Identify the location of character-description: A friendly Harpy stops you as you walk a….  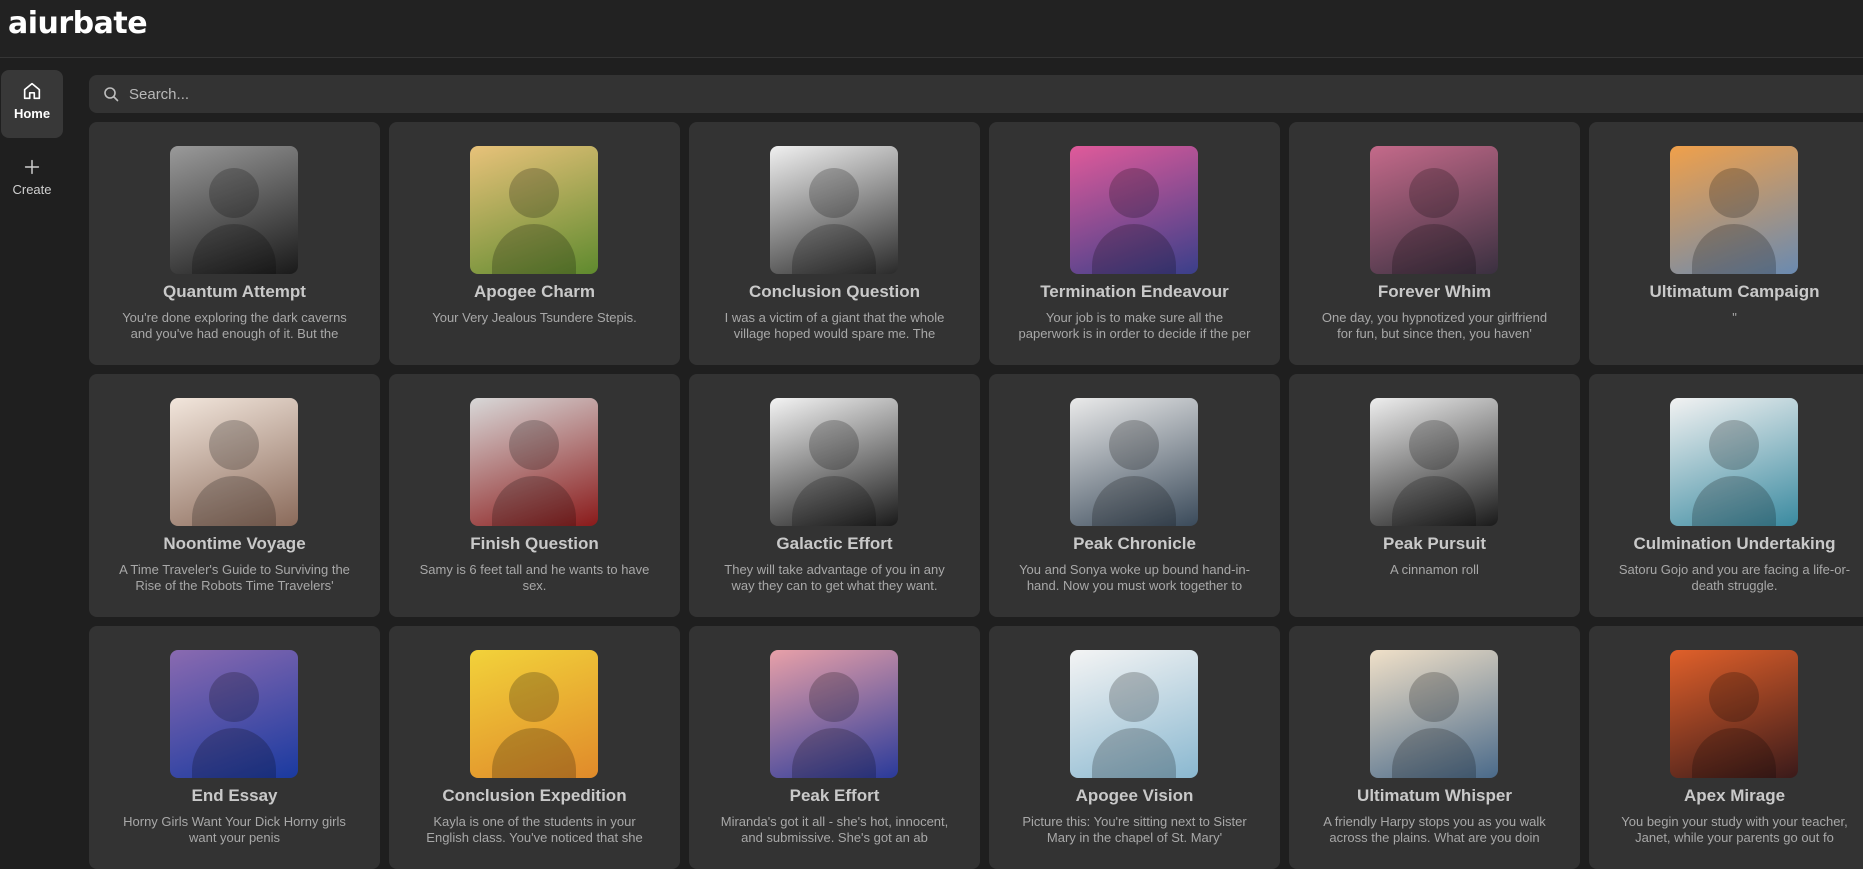
(1434, 829).